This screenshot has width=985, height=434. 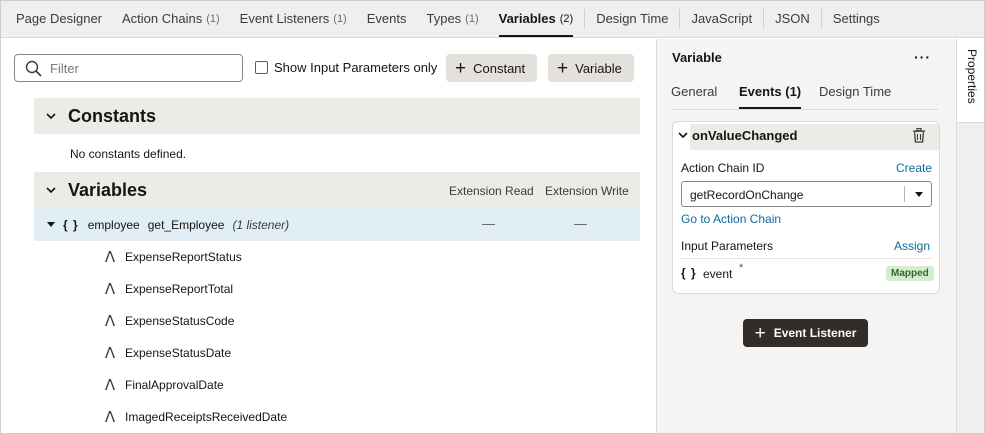 What do you see at coordinates (694, 91) in the screenshot?
I see `tab-general: General` at bounding box center [694, 91].